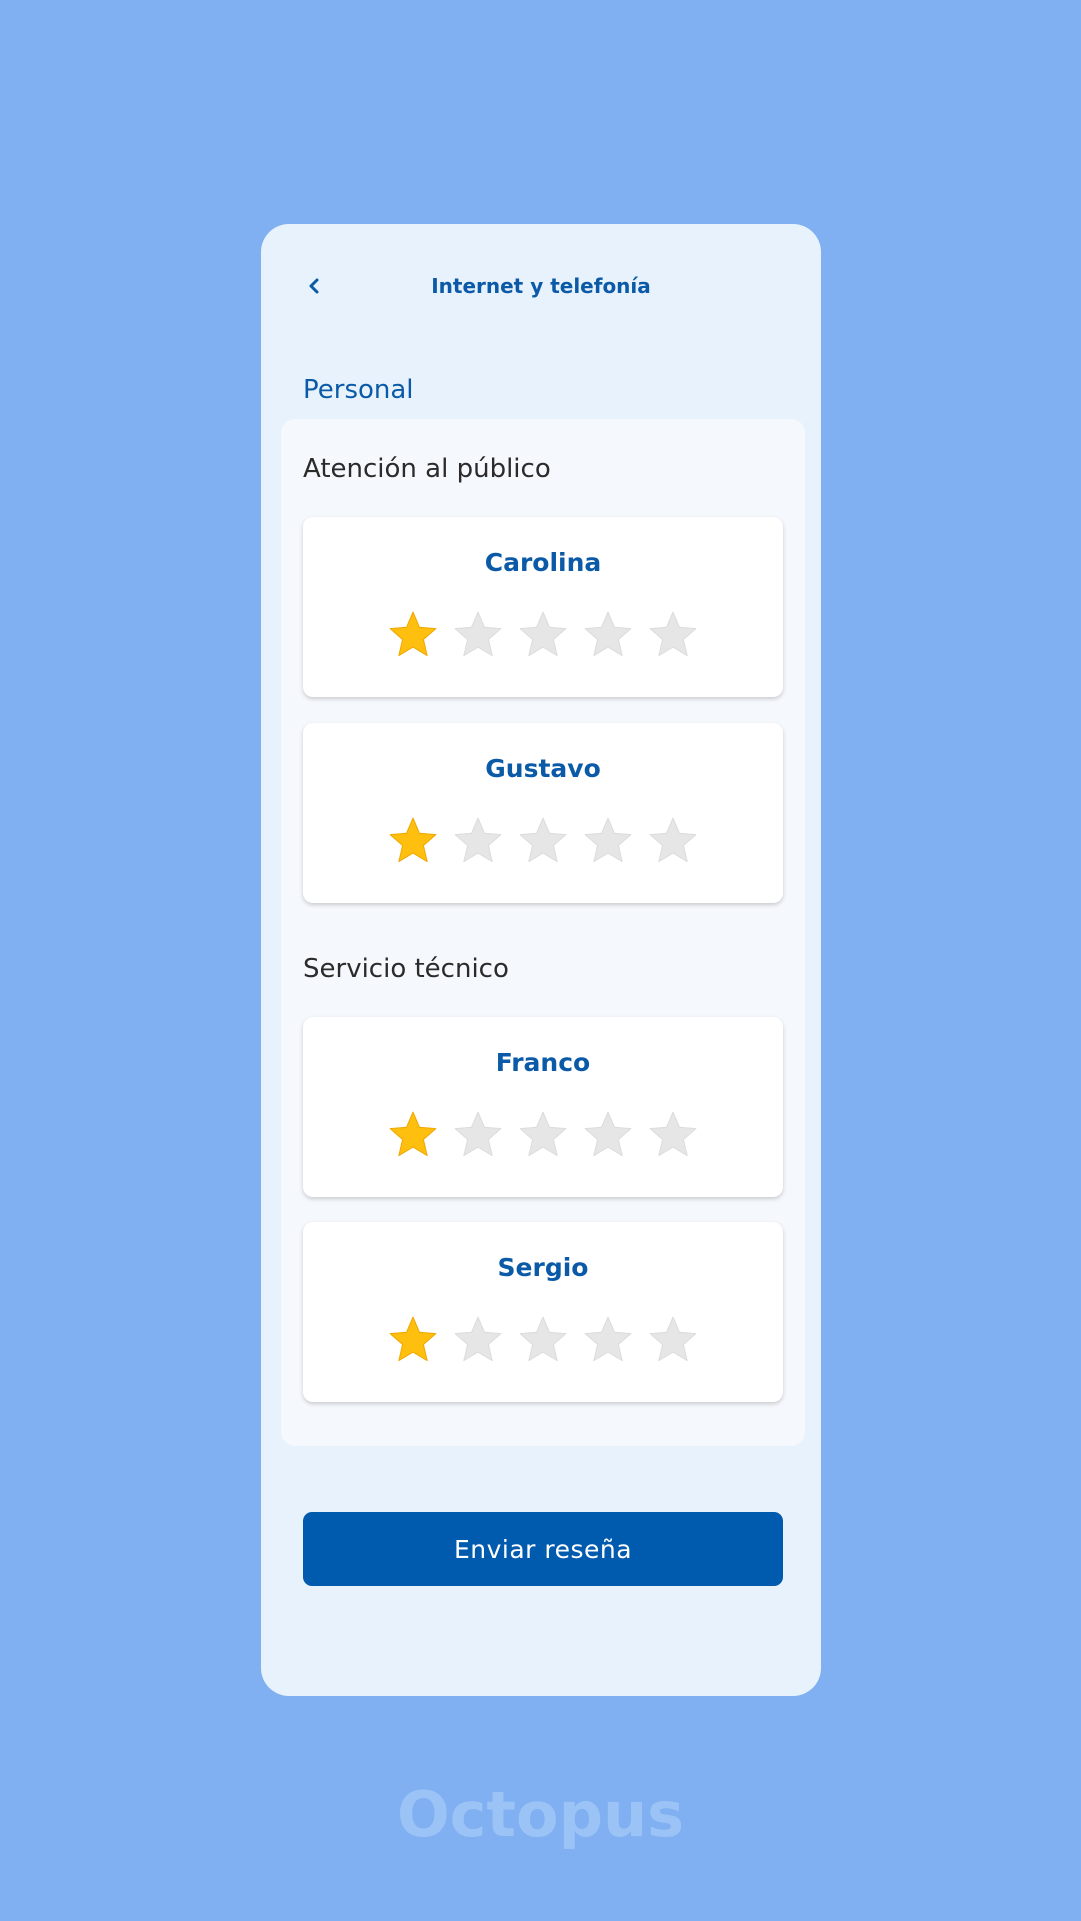 This screenshot has width=1081, height=1921. I want to click on person-name: Franco, so click(543, 1062).